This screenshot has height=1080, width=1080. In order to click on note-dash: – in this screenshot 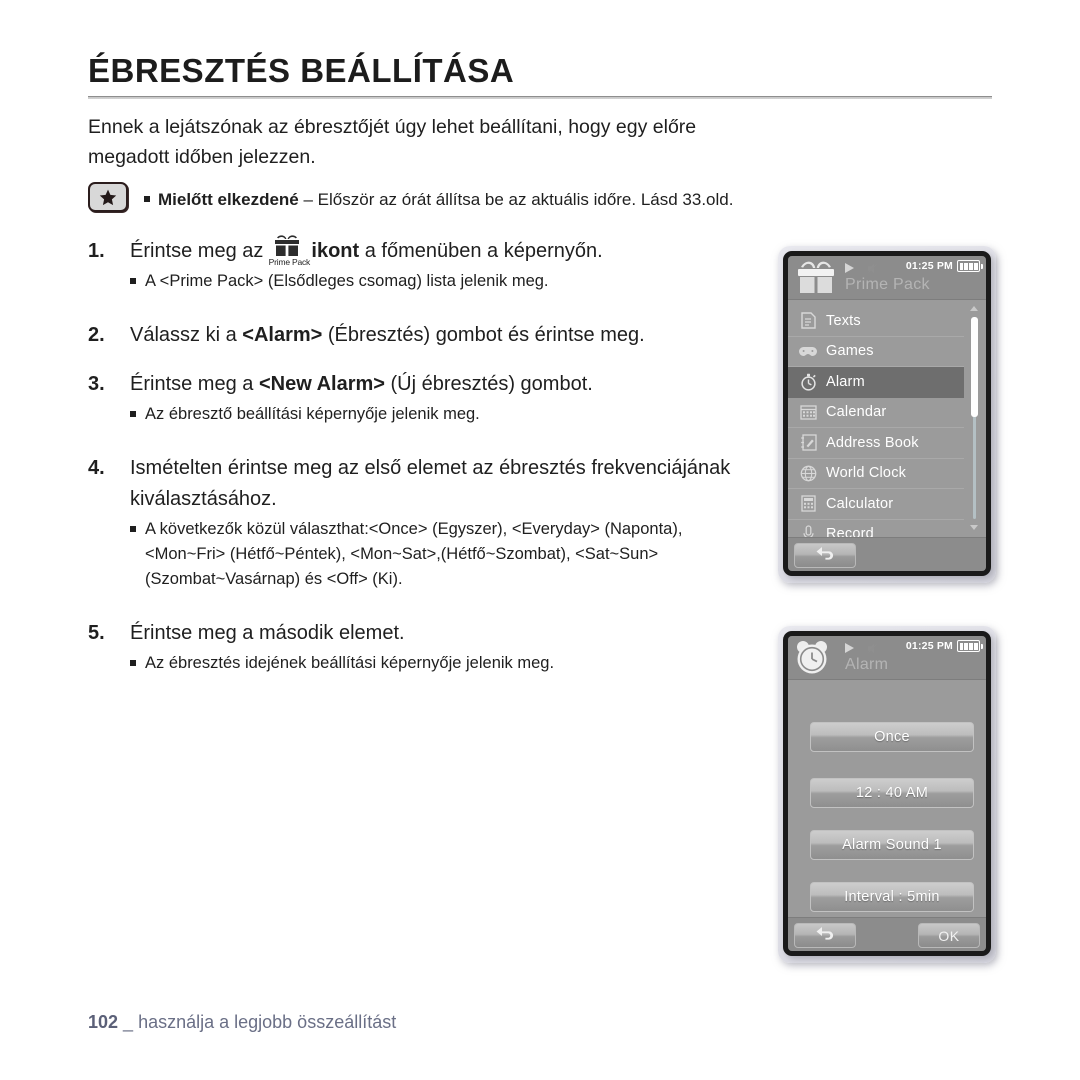, I will do `click(308, 199)`.